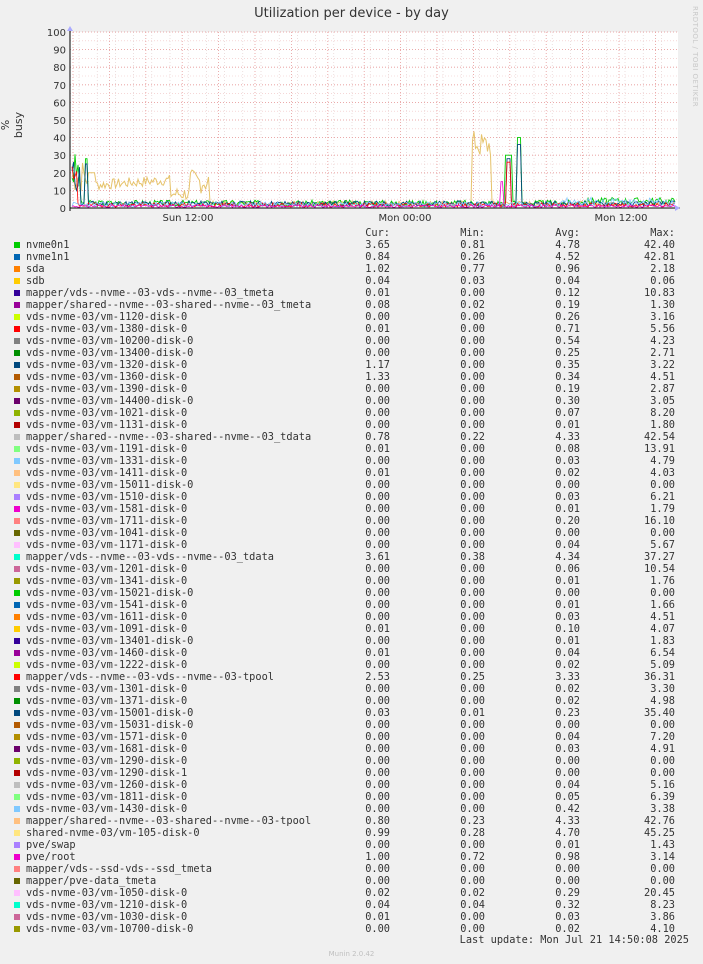  Describe the element at coordinates (662, 473) in the screenshot. I see `legend-max: 4.03` at that location.